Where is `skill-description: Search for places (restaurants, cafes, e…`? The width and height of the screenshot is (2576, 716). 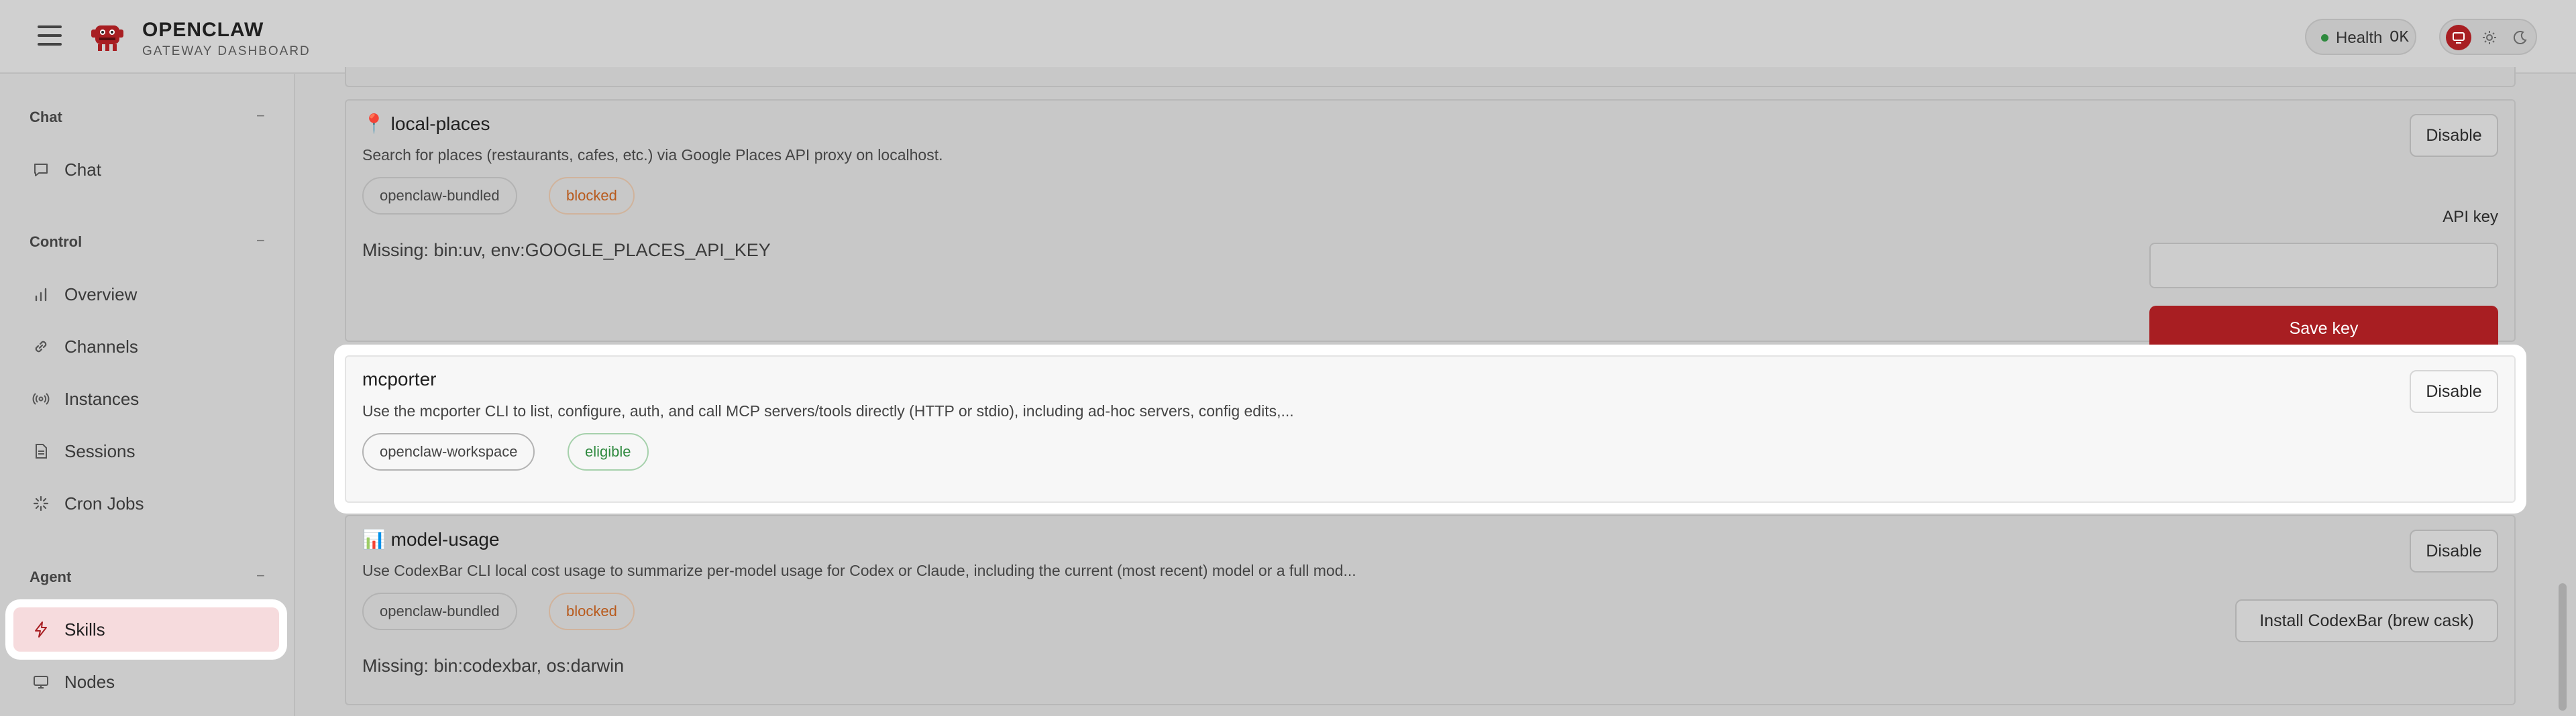
skill-description: Search for places (restaurants, cafes, e… is located at coordinates (652, 155).